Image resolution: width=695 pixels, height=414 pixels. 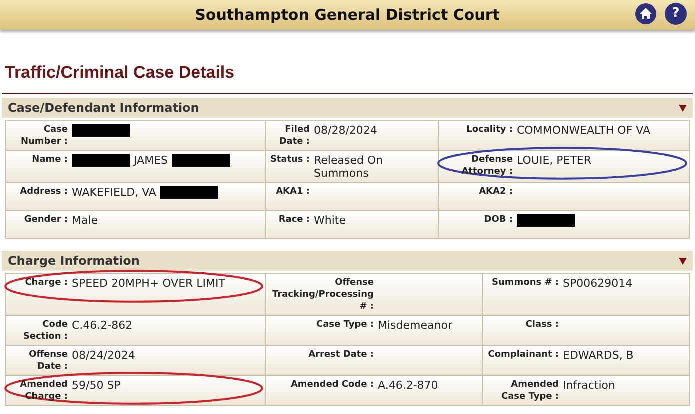 What do you see at coordinates (498, 220) in the screenshot?
I see `field-label: DOB :` at bounding box center [498, 220].